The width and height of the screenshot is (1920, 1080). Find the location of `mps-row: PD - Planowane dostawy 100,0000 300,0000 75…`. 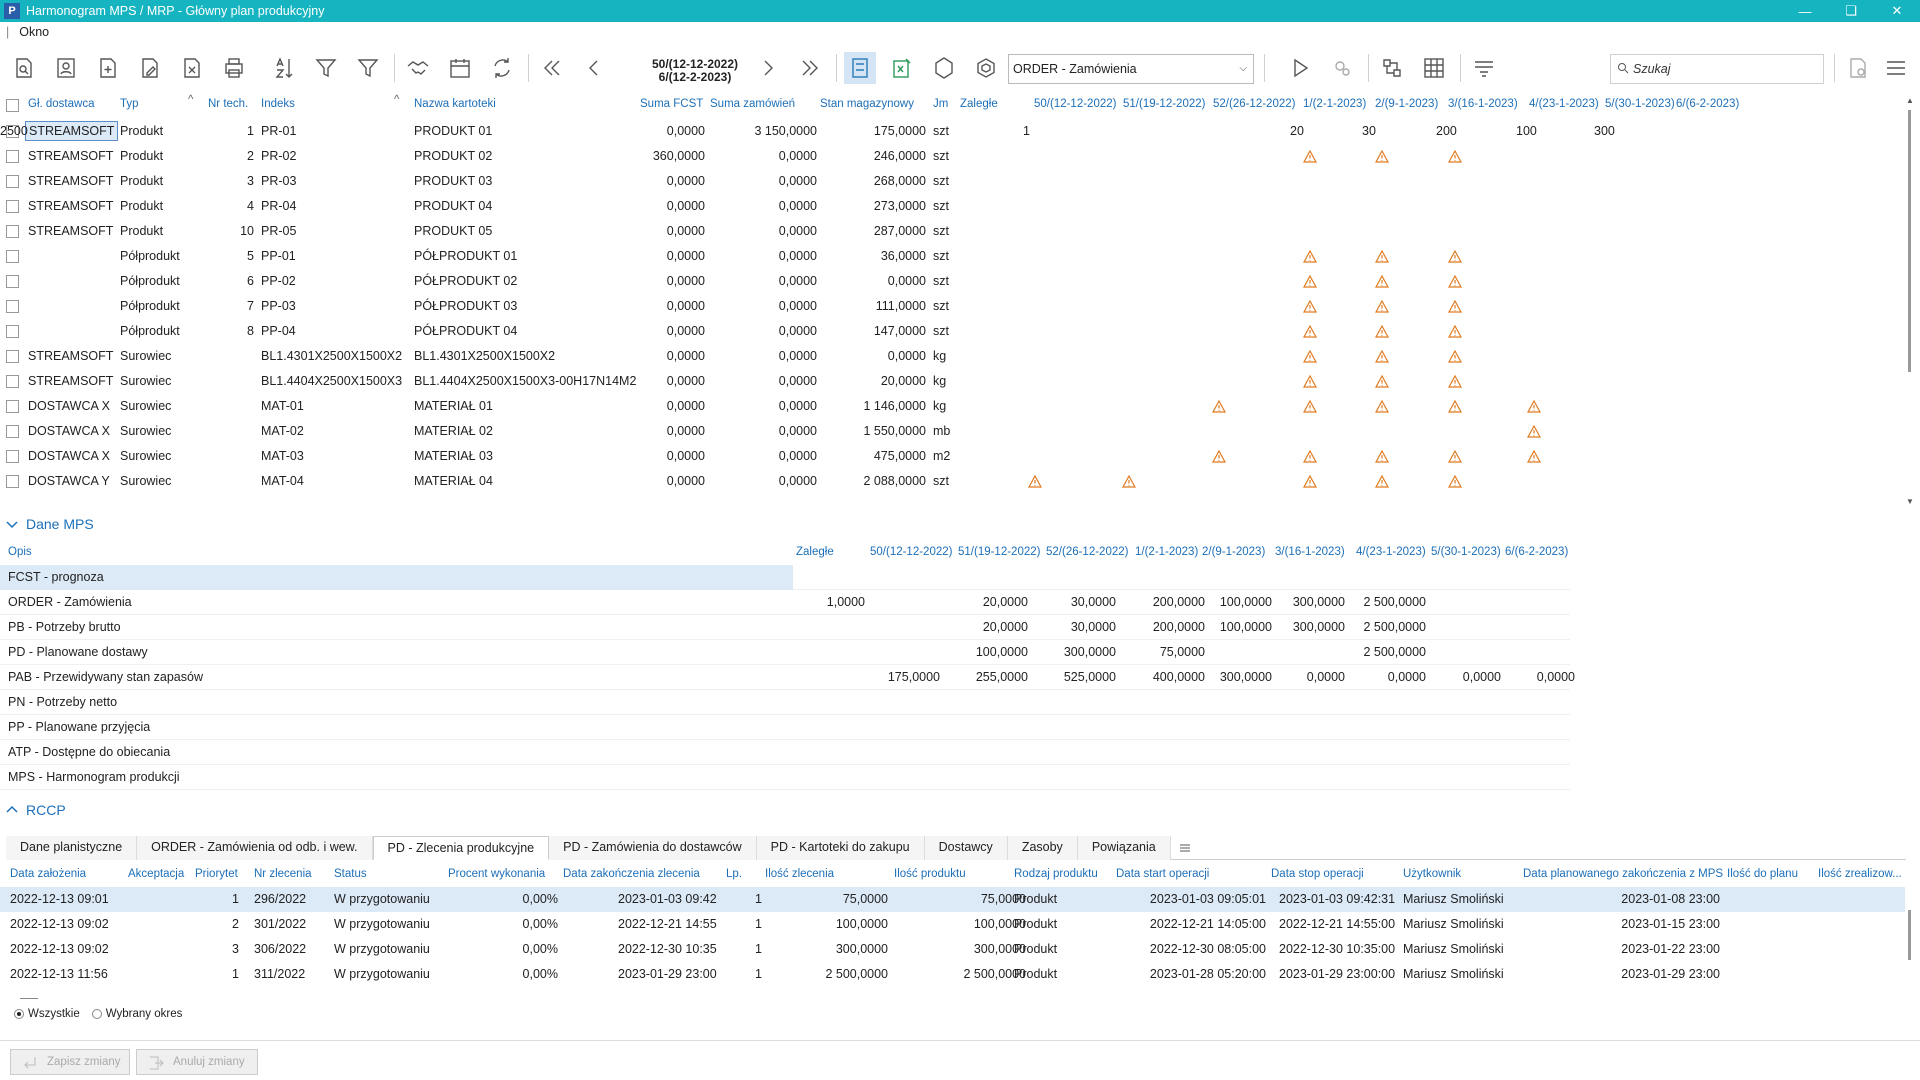

mps-row: PD - Planowane dostawy 100,0000 300,0000 75… is located at coordinates (785, 652).